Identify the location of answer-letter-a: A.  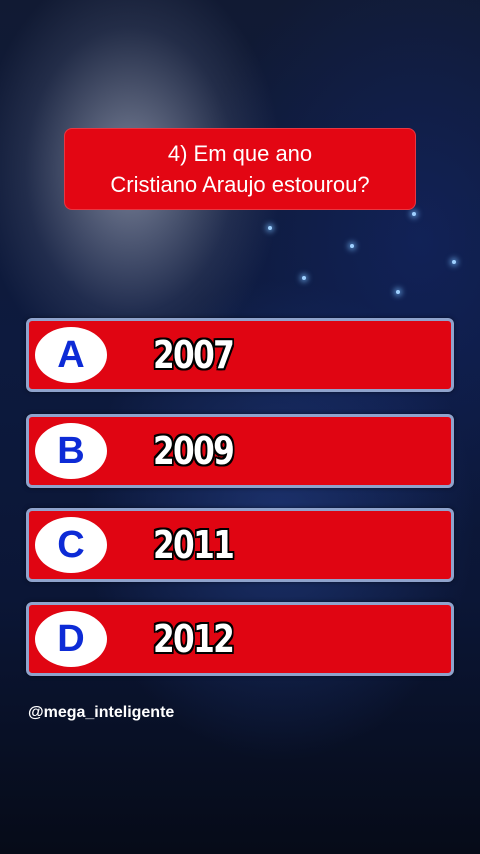
(71, 355).